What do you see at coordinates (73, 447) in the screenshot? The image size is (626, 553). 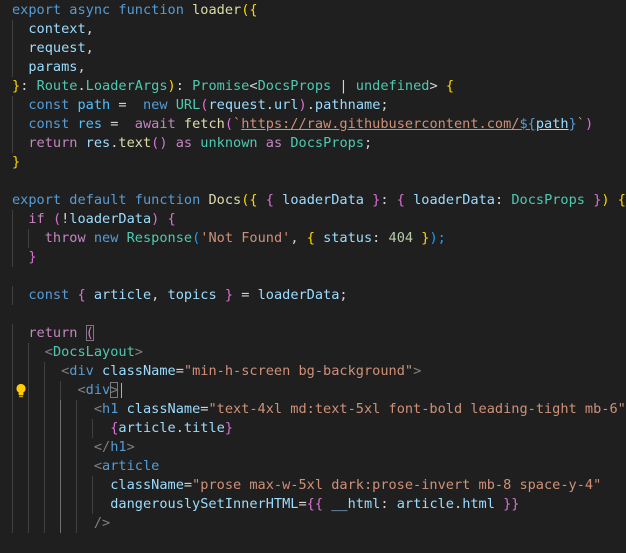 I see `code-text: </h1>` at bounding box center [73, 447].